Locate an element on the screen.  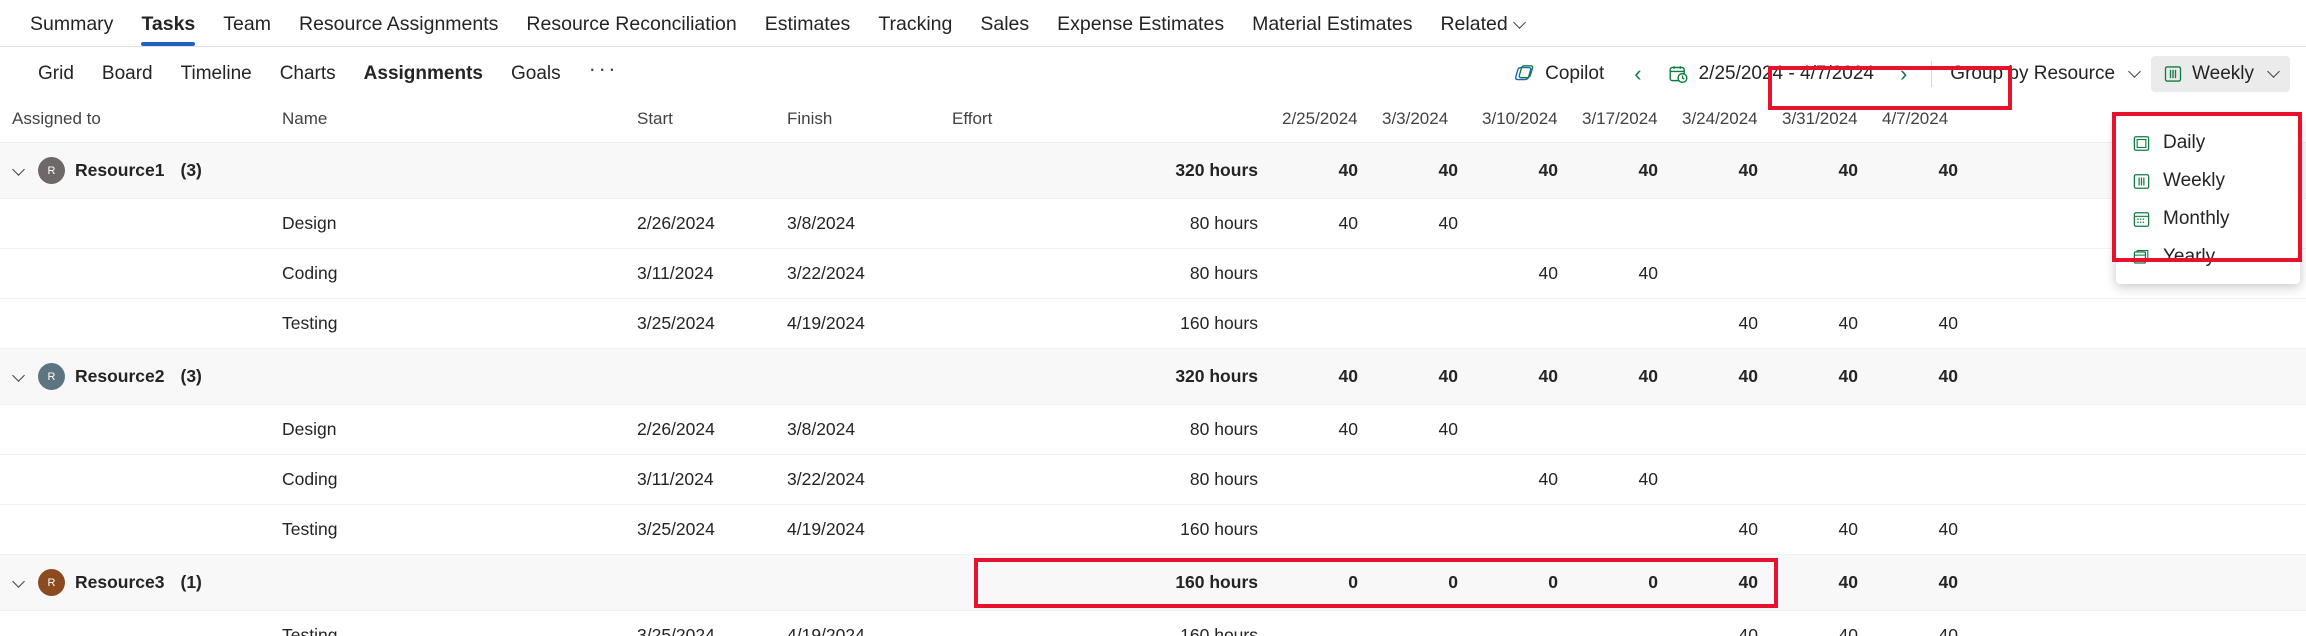
column-header-finish: Finish is located at coordinates (857, 122).